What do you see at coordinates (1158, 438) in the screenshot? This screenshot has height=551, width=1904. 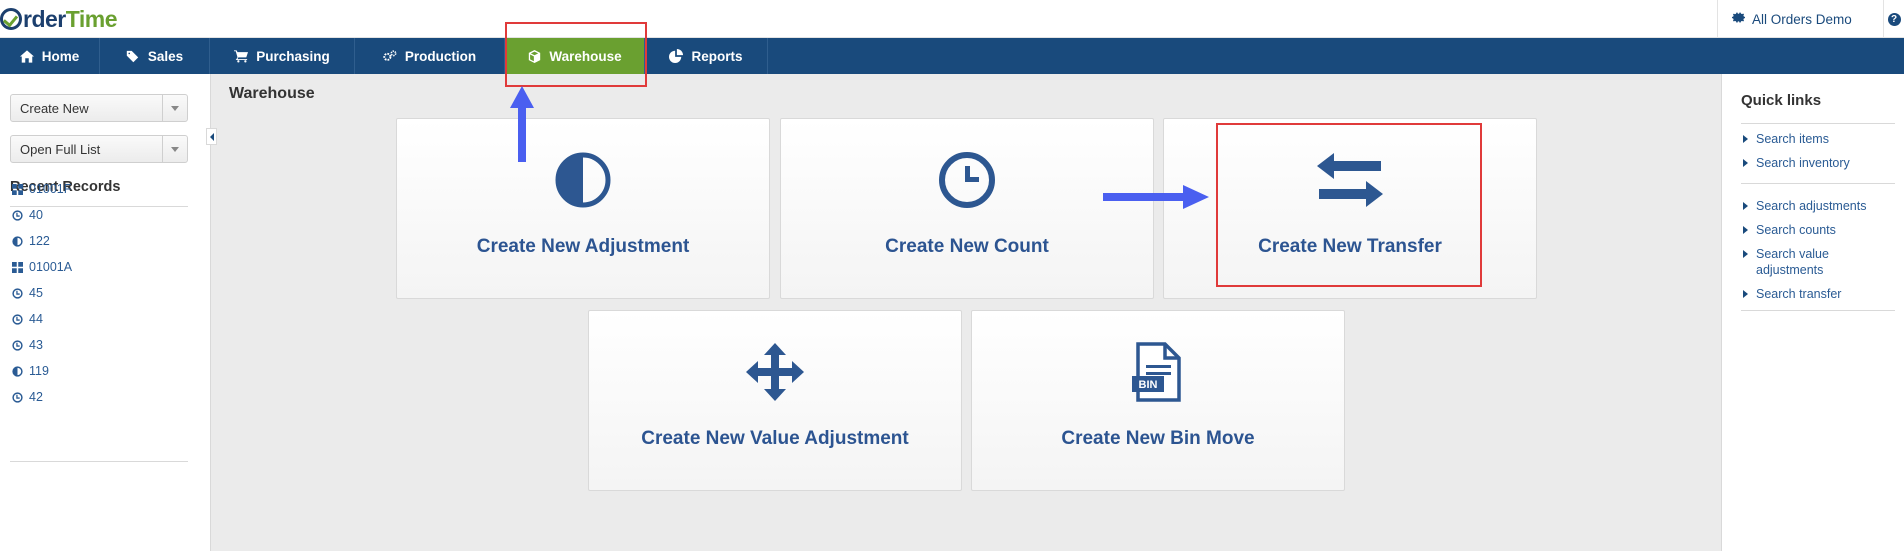 I see `card-label: Create New Bin Move` at bounding box center [1158, 438].